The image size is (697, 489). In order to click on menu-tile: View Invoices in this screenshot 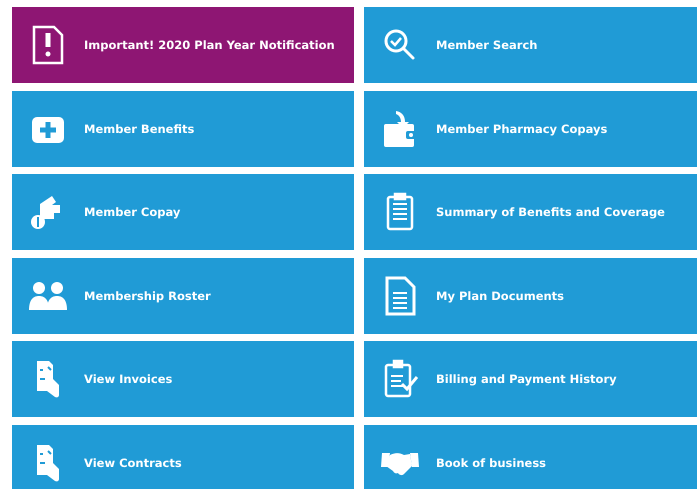, I will do `click(183, 379)`.